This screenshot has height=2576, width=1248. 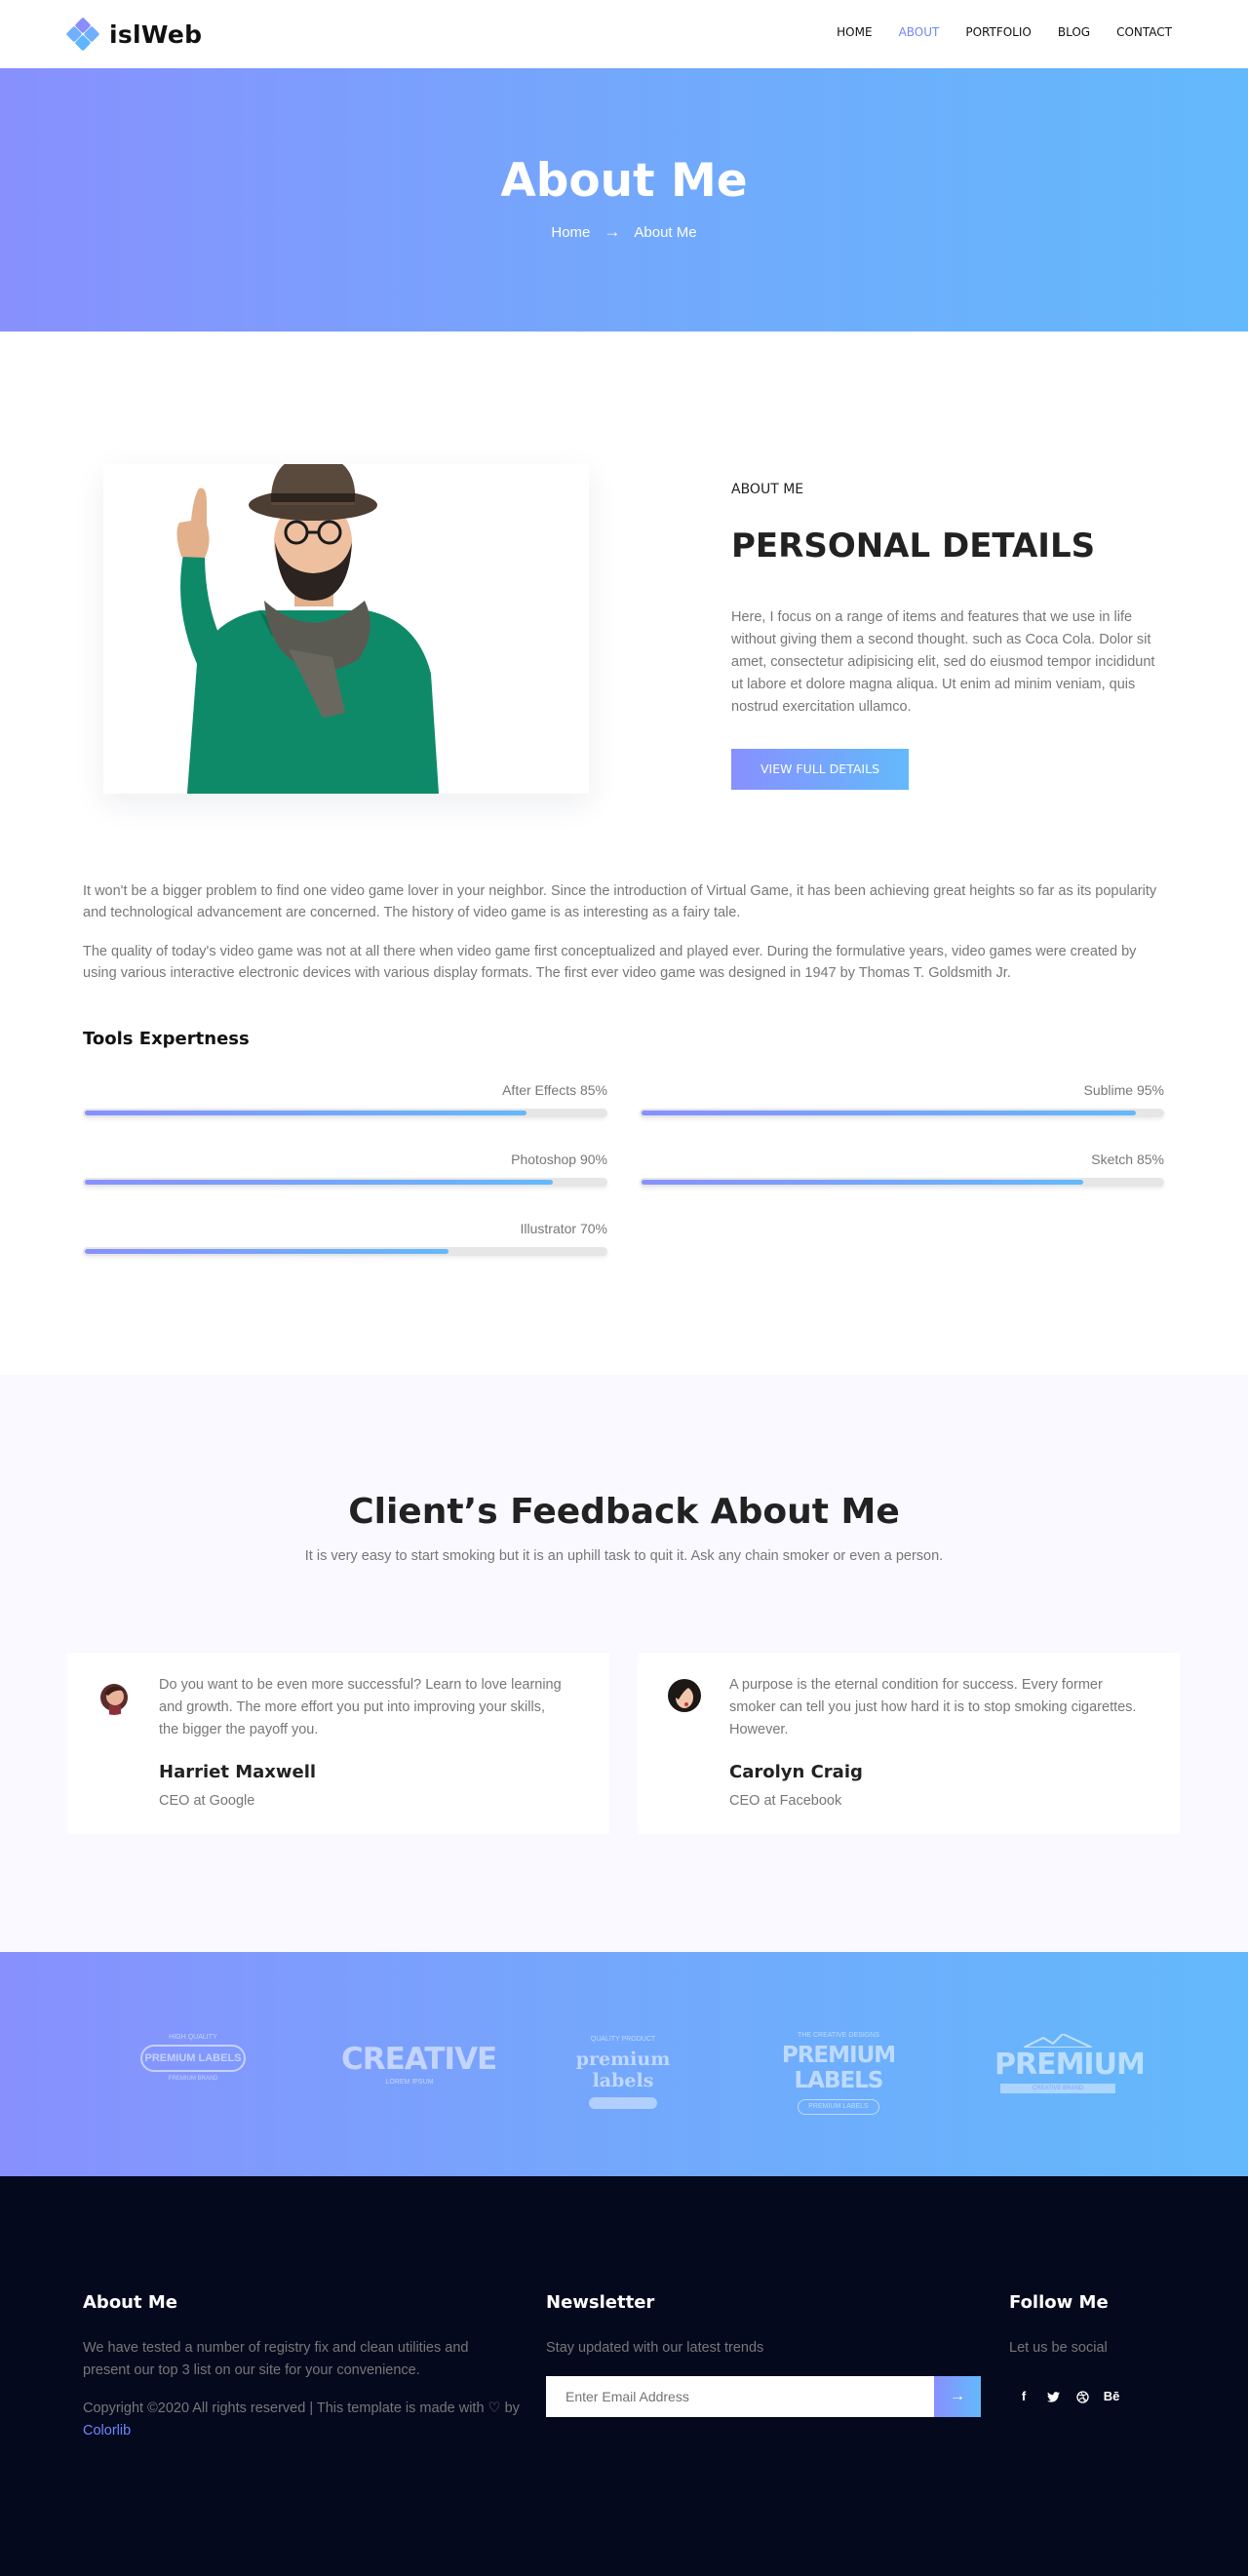 I want to click on behance-icon: Bē, so click(x=1111, y=2396).